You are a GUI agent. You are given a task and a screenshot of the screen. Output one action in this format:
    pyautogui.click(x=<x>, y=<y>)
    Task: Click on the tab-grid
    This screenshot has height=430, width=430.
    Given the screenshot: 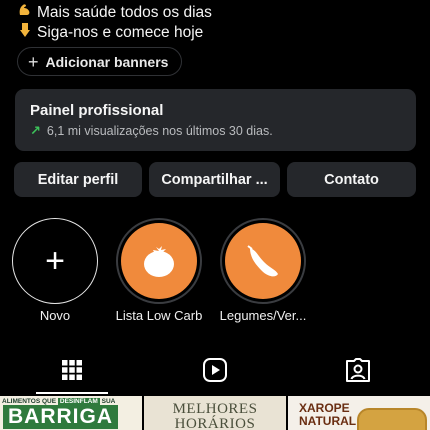 What is the action you would take?
    pyautogui.click(x=71, y=370)
    